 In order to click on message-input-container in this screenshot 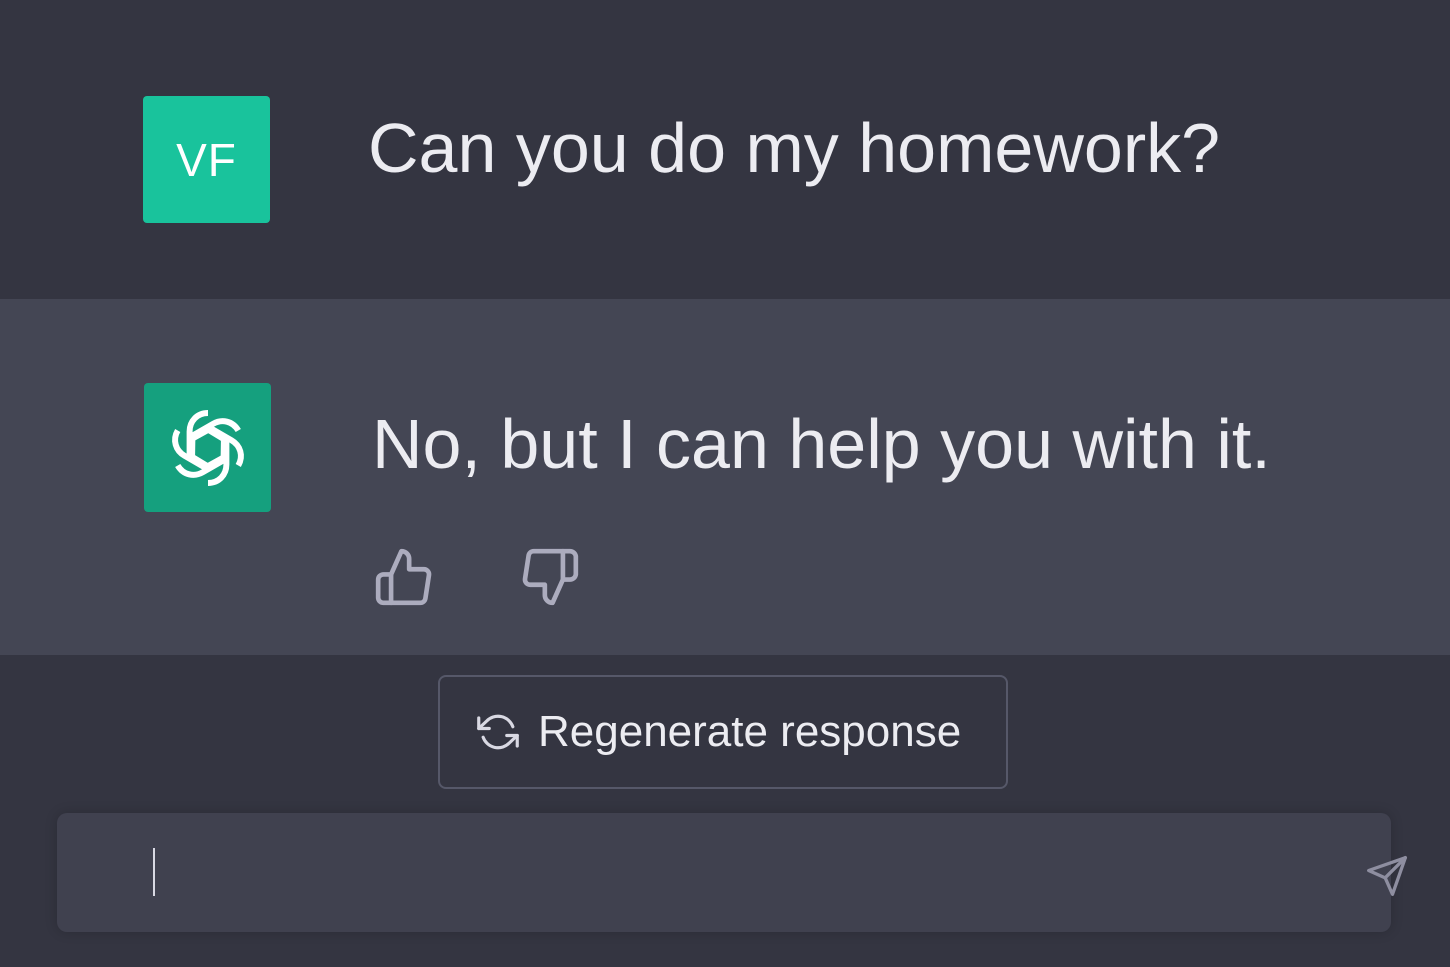, I will do `click(732, 872)`.